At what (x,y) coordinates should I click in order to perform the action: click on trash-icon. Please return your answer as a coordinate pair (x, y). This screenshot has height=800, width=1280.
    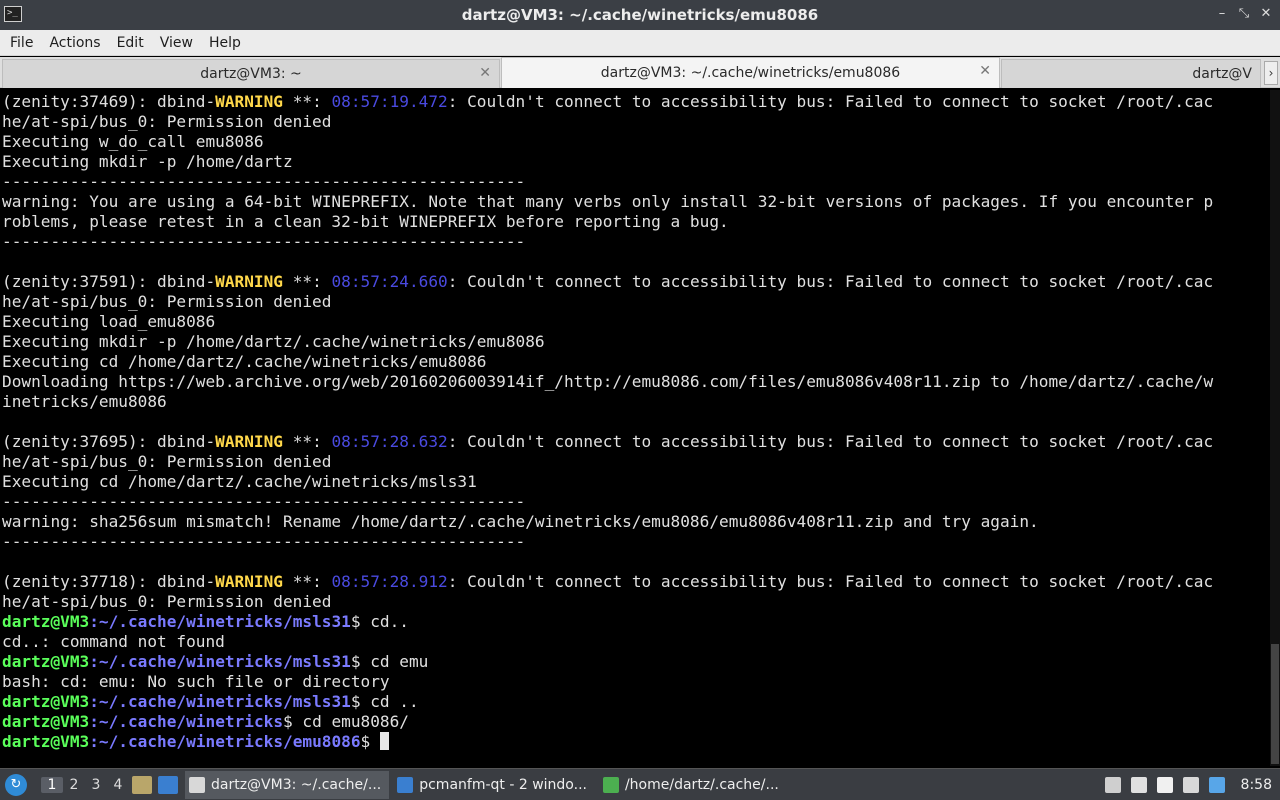
    Looking at the image, I should click on (1112, 785).